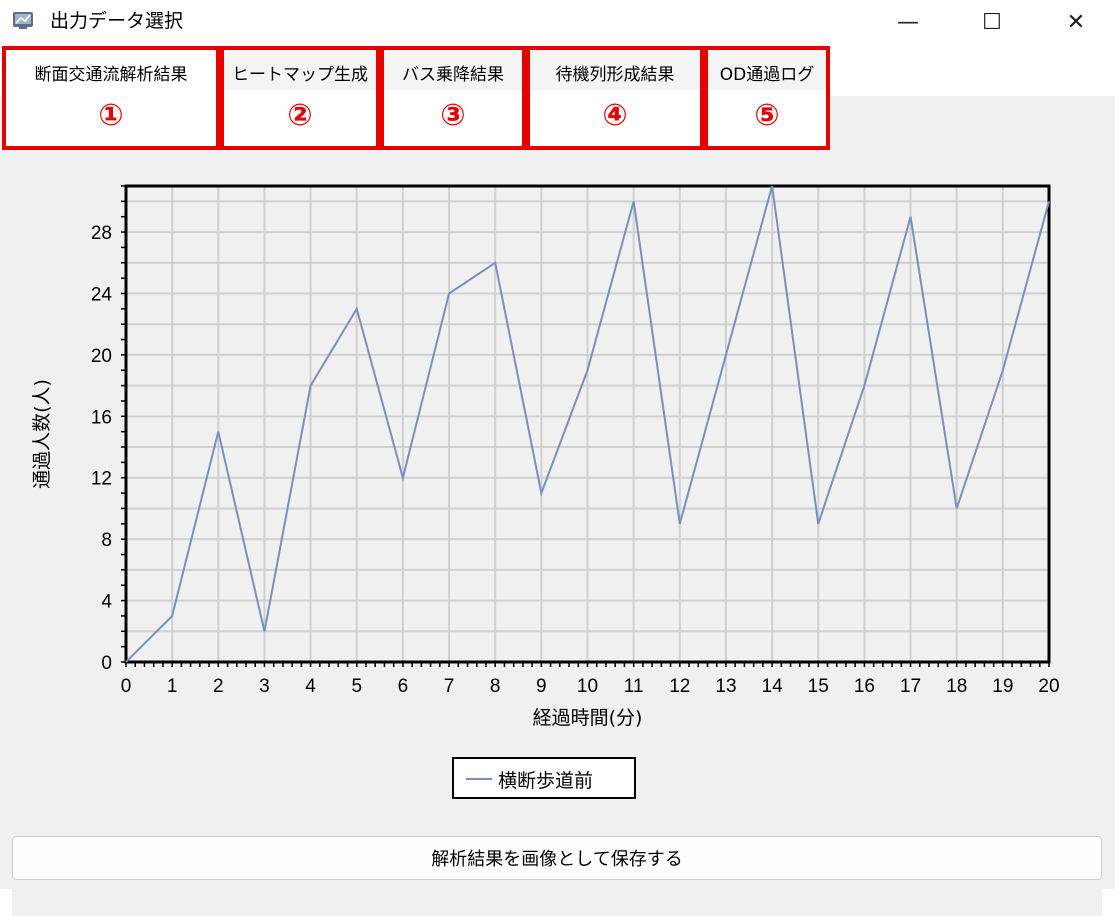  I want to click on chart-legend: 横断歩道前, so click(544, 778).